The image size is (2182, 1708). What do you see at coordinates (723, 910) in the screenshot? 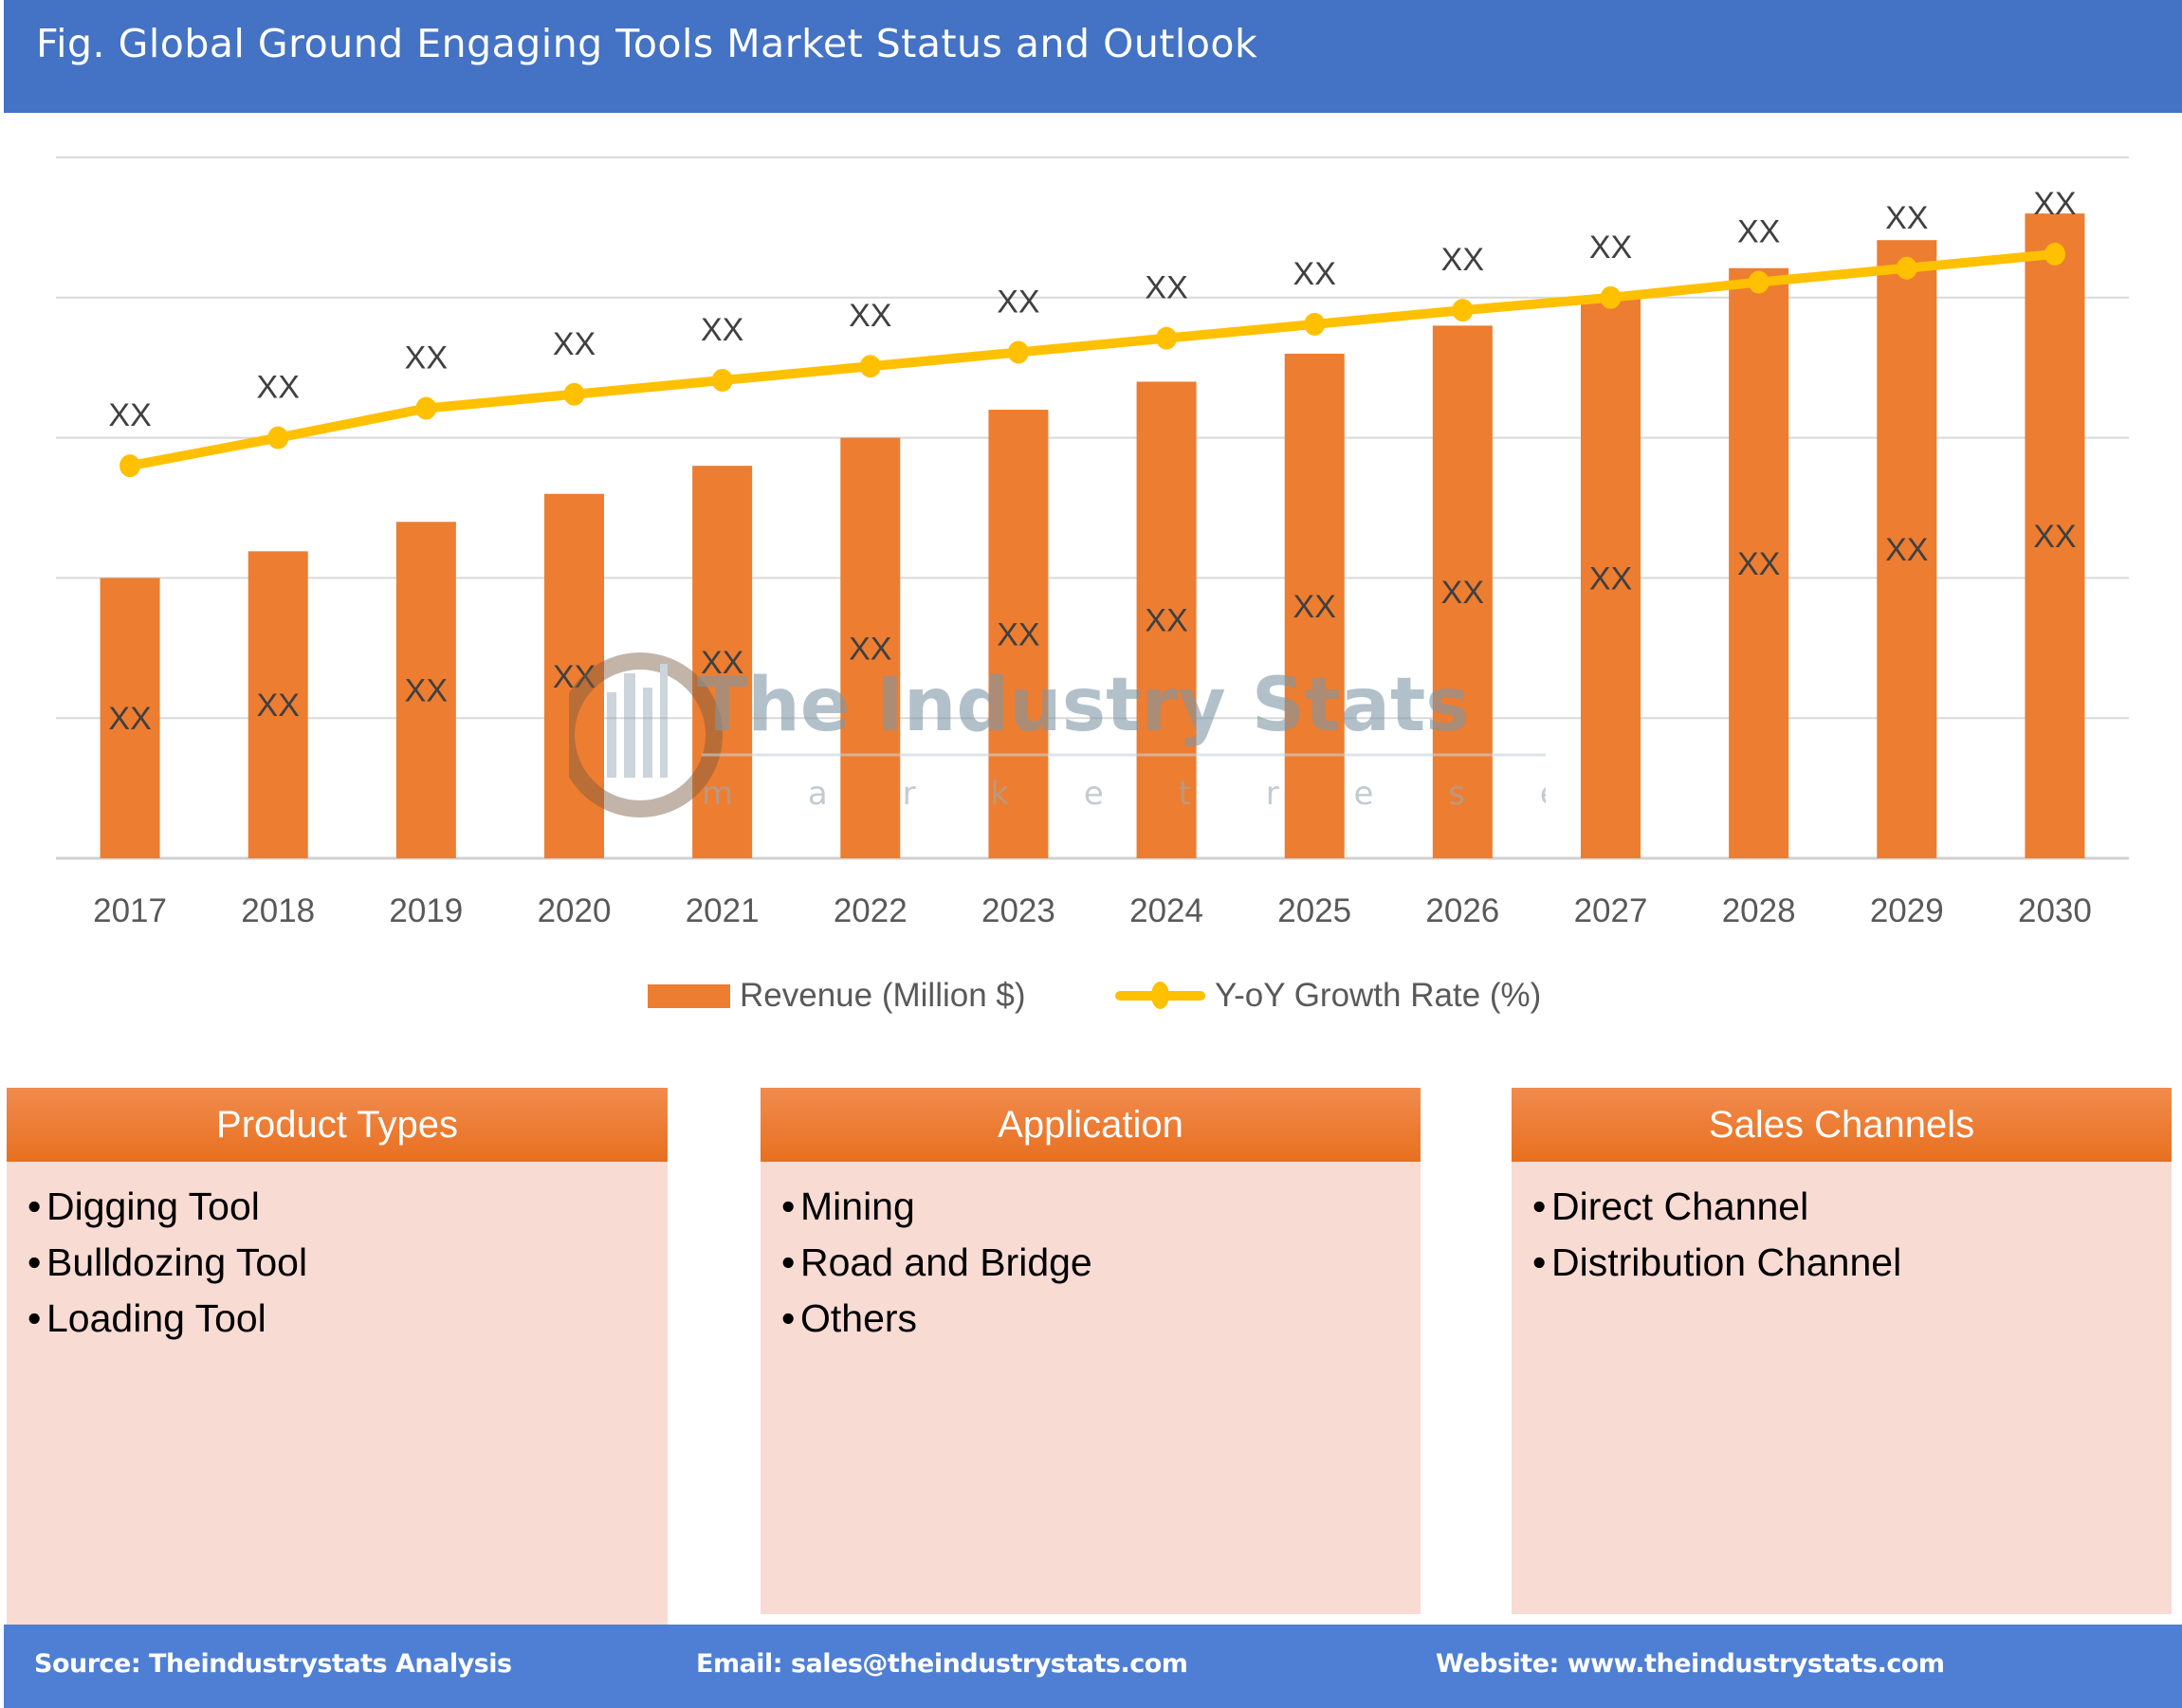
I see `x-tick-label: 2021` at bounding box center [723, 910].